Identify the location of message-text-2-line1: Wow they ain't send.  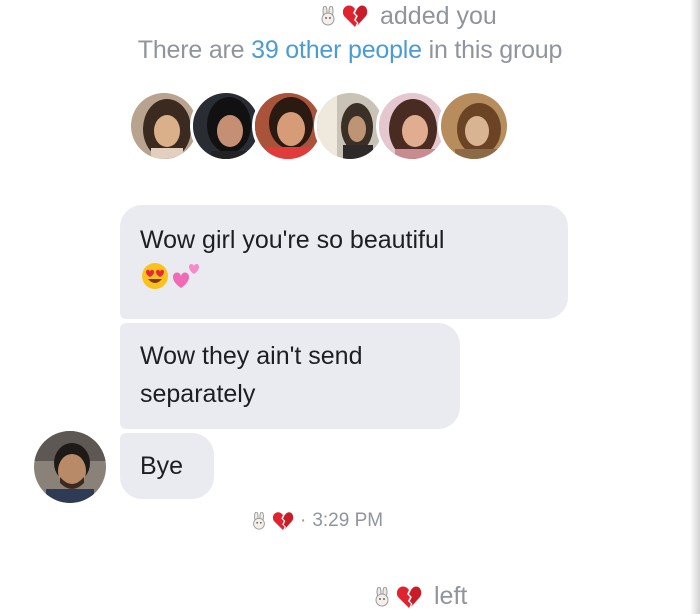
(251, 356).